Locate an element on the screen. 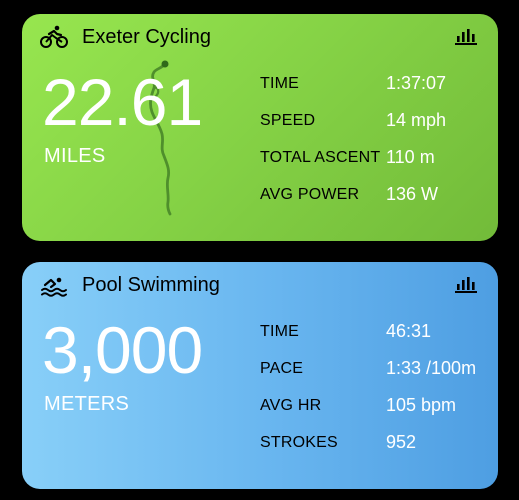  stat-label: AVG POWER is located at coordinates (310, 194).